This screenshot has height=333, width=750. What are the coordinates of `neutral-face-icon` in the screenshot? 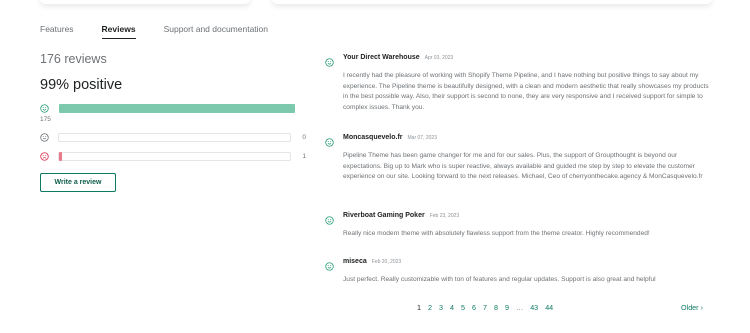 It's located at (44, 137).